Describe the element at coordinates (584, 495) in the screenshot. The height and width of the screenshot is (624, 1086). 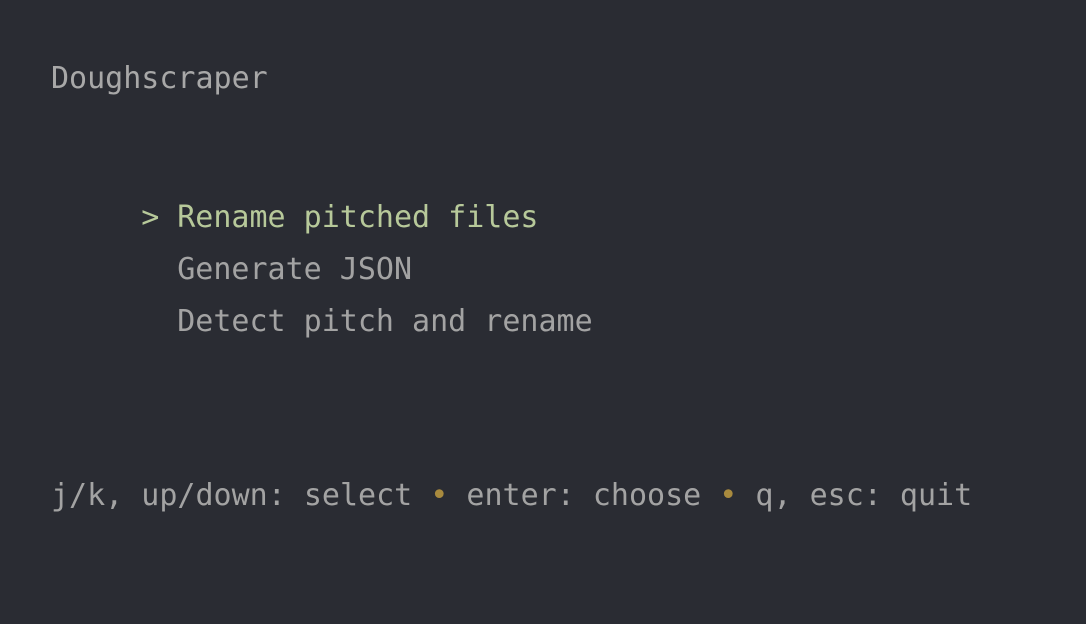
I see `help-choose: enter: choose` at that location.